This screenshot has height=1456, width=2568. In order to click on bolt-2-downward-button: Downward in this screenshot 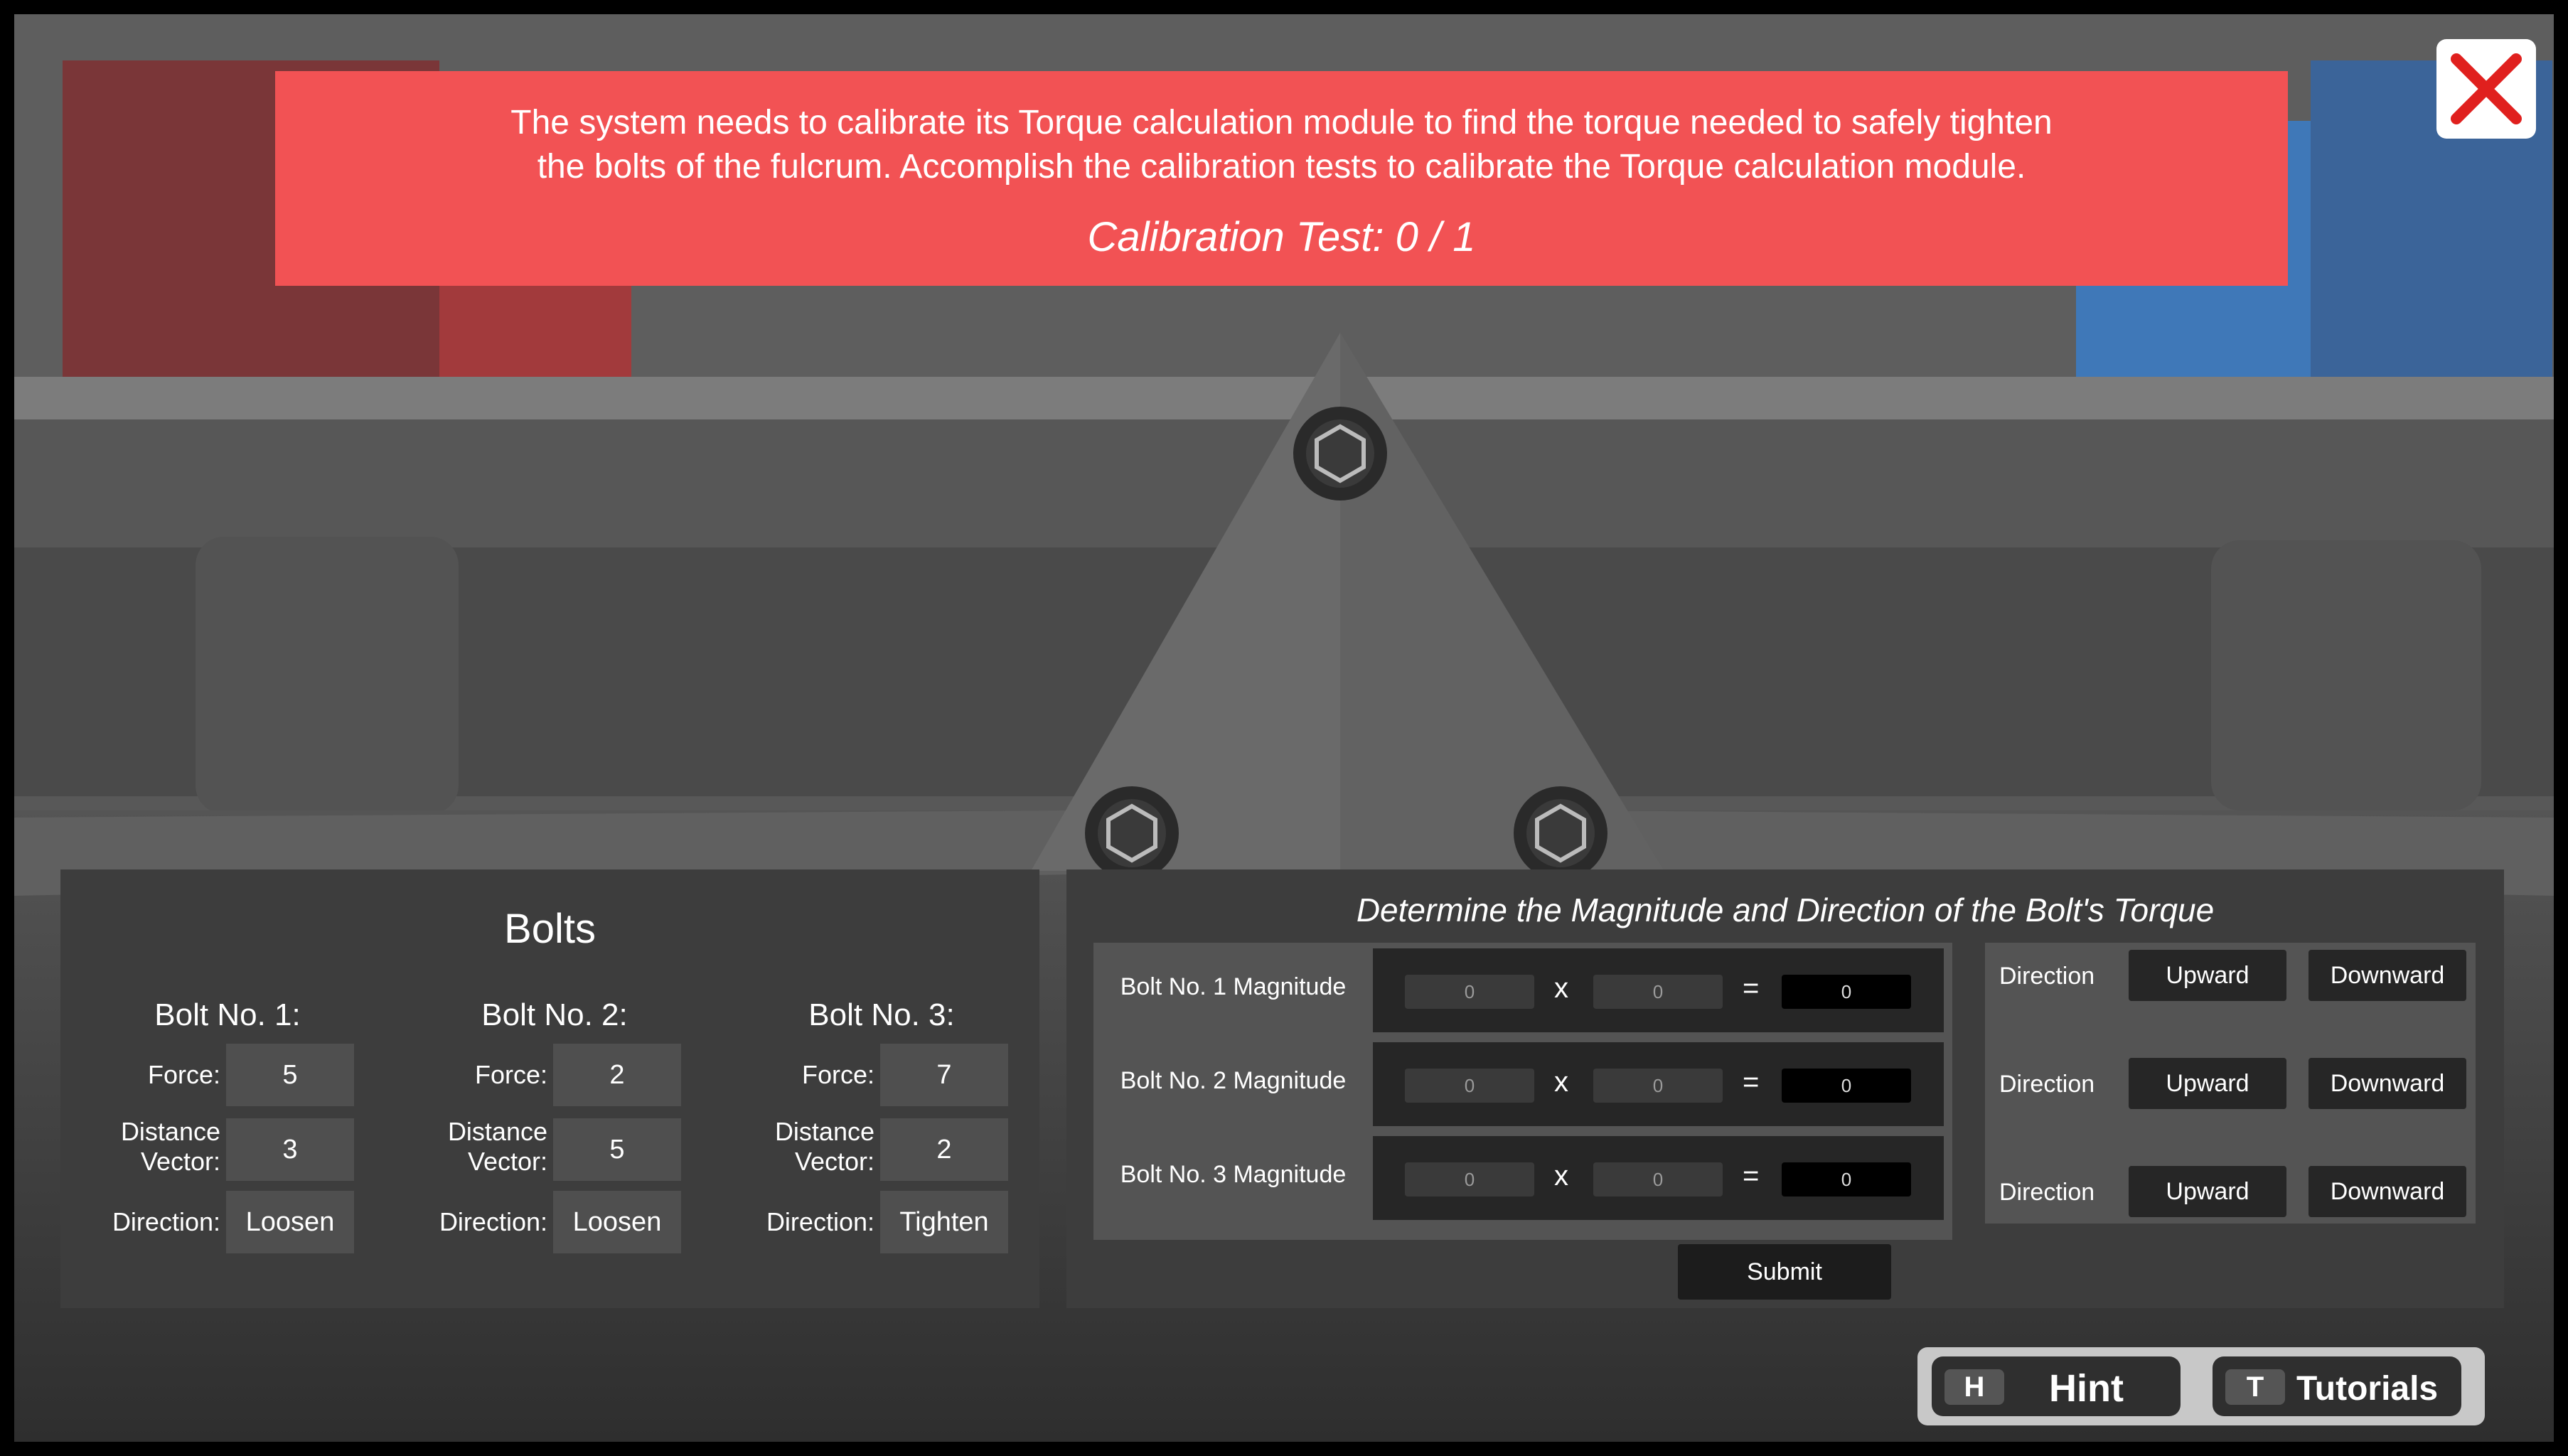, I will do `click(2387, 1083)`.